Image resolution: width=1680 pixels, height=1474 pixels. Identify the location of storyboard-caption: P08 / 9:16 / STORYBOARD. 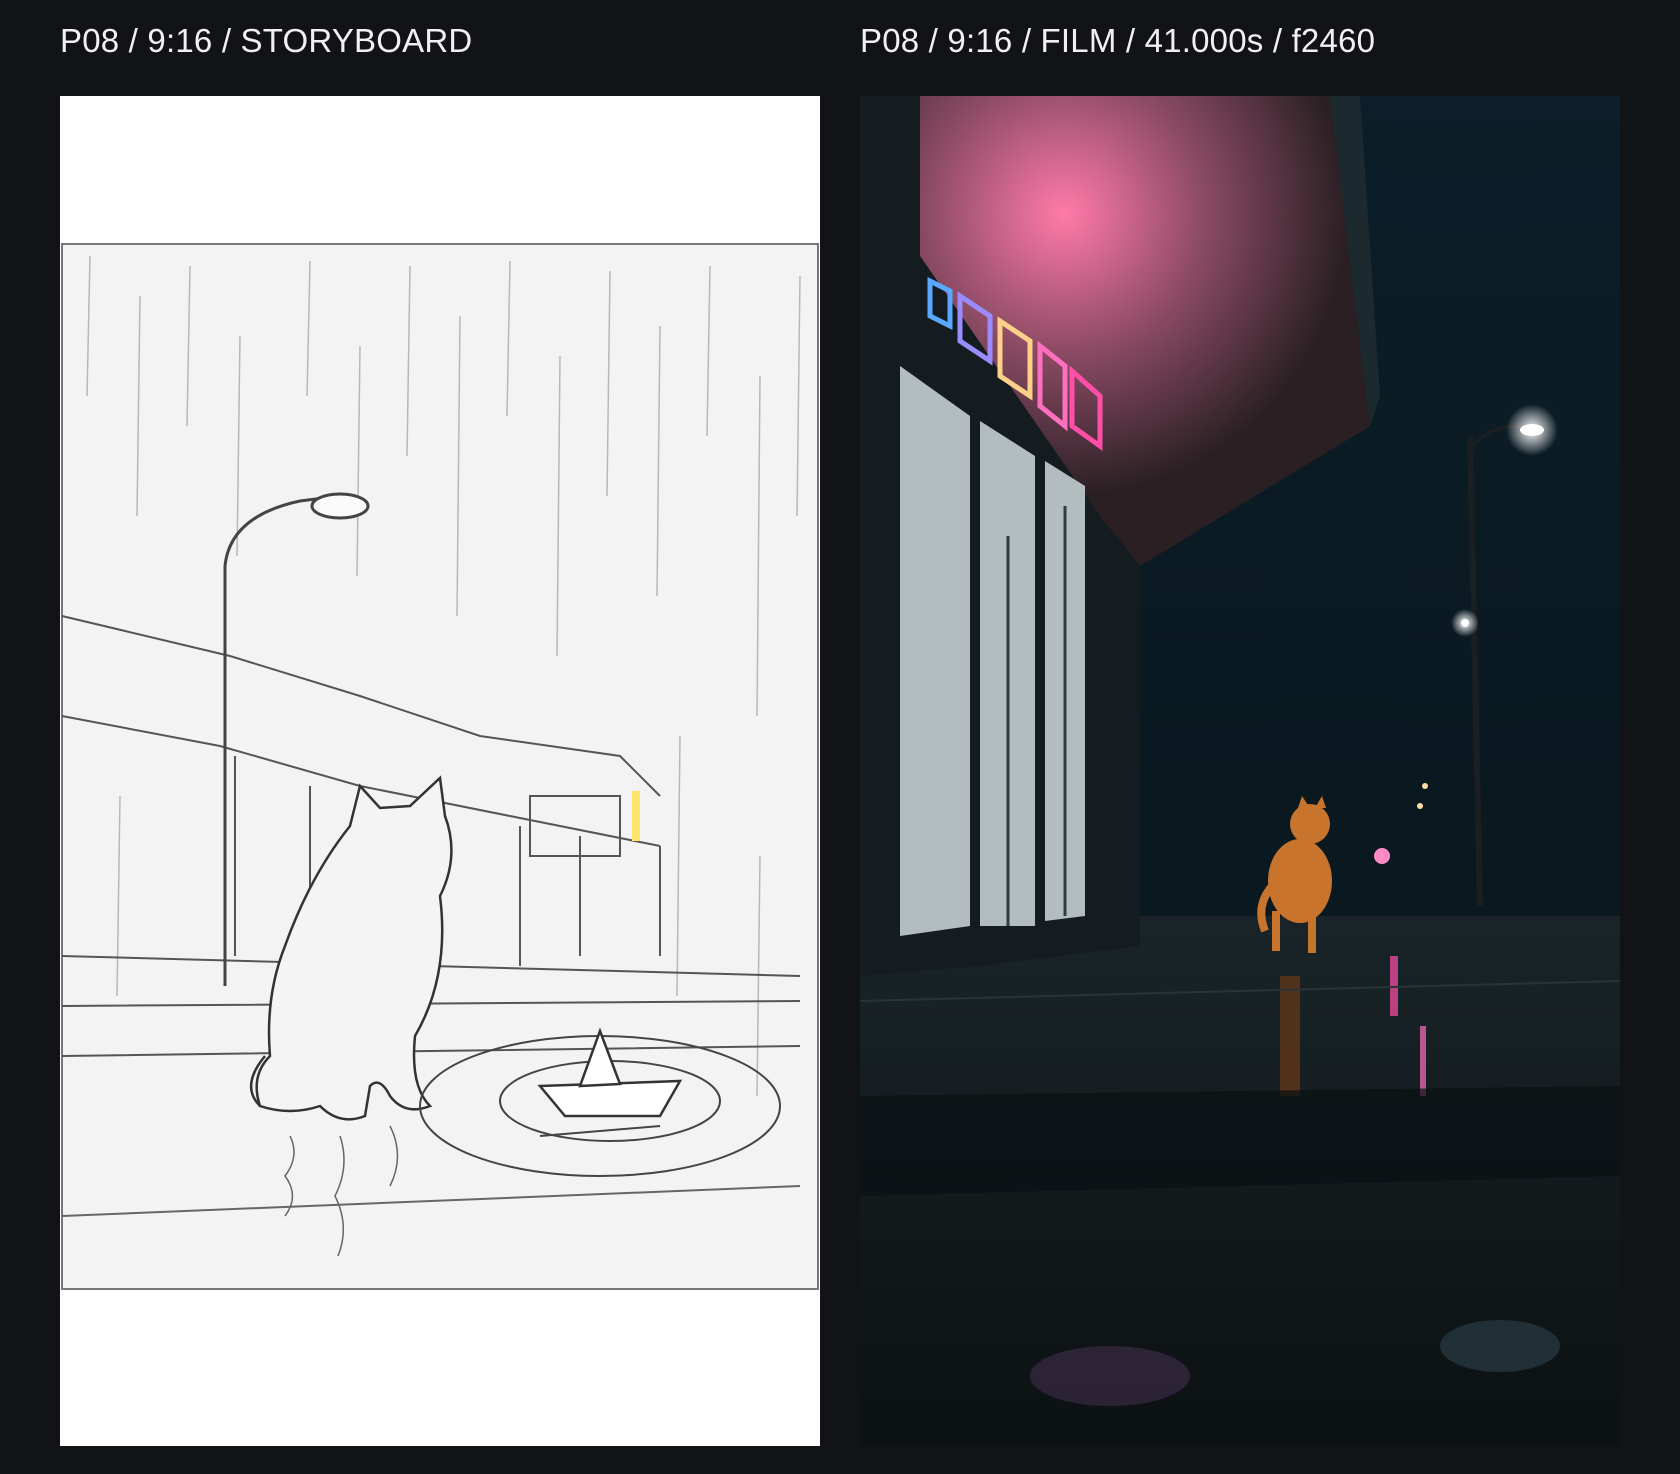
(266, 40).